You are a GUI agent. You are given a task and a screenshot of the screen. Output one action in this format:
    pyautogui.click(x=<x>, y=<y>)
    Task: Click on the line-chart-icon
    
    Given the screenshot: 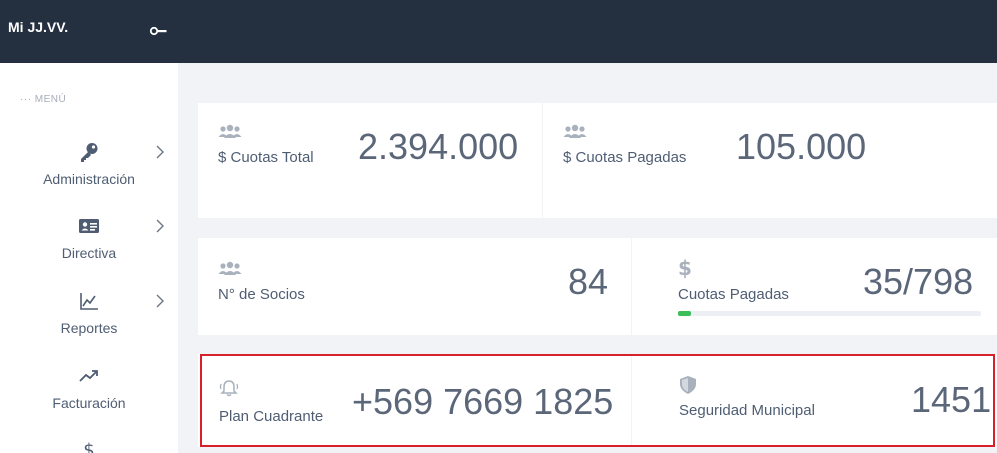 What is the action you would take?
    pyautogui.click(x=89, y=301)
    